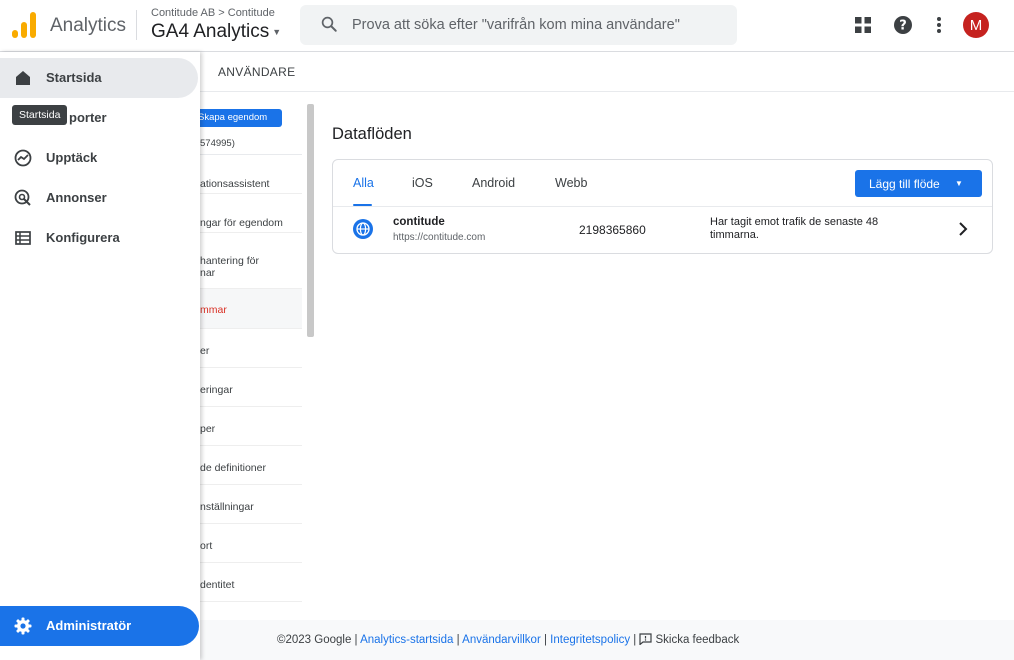 The height and width of the screenshot is (660, 1014). Describe the element at coordinates (83, 237) in the screenshot. I see `nav-label-configure: Konfigurera` at that location.